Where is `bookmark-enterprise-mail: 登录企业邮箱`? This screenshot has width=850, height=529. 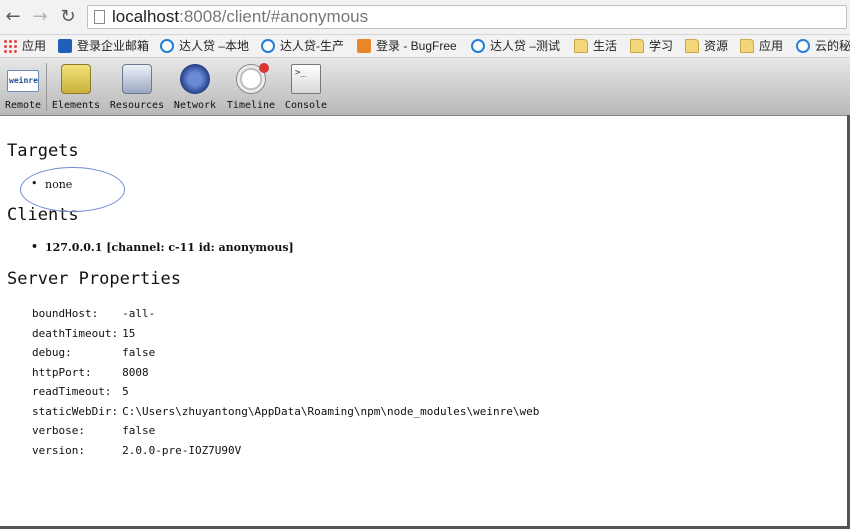
bookmark-enterprise-mail: 登录企业邮箱 is located at coordinates (103, 46).